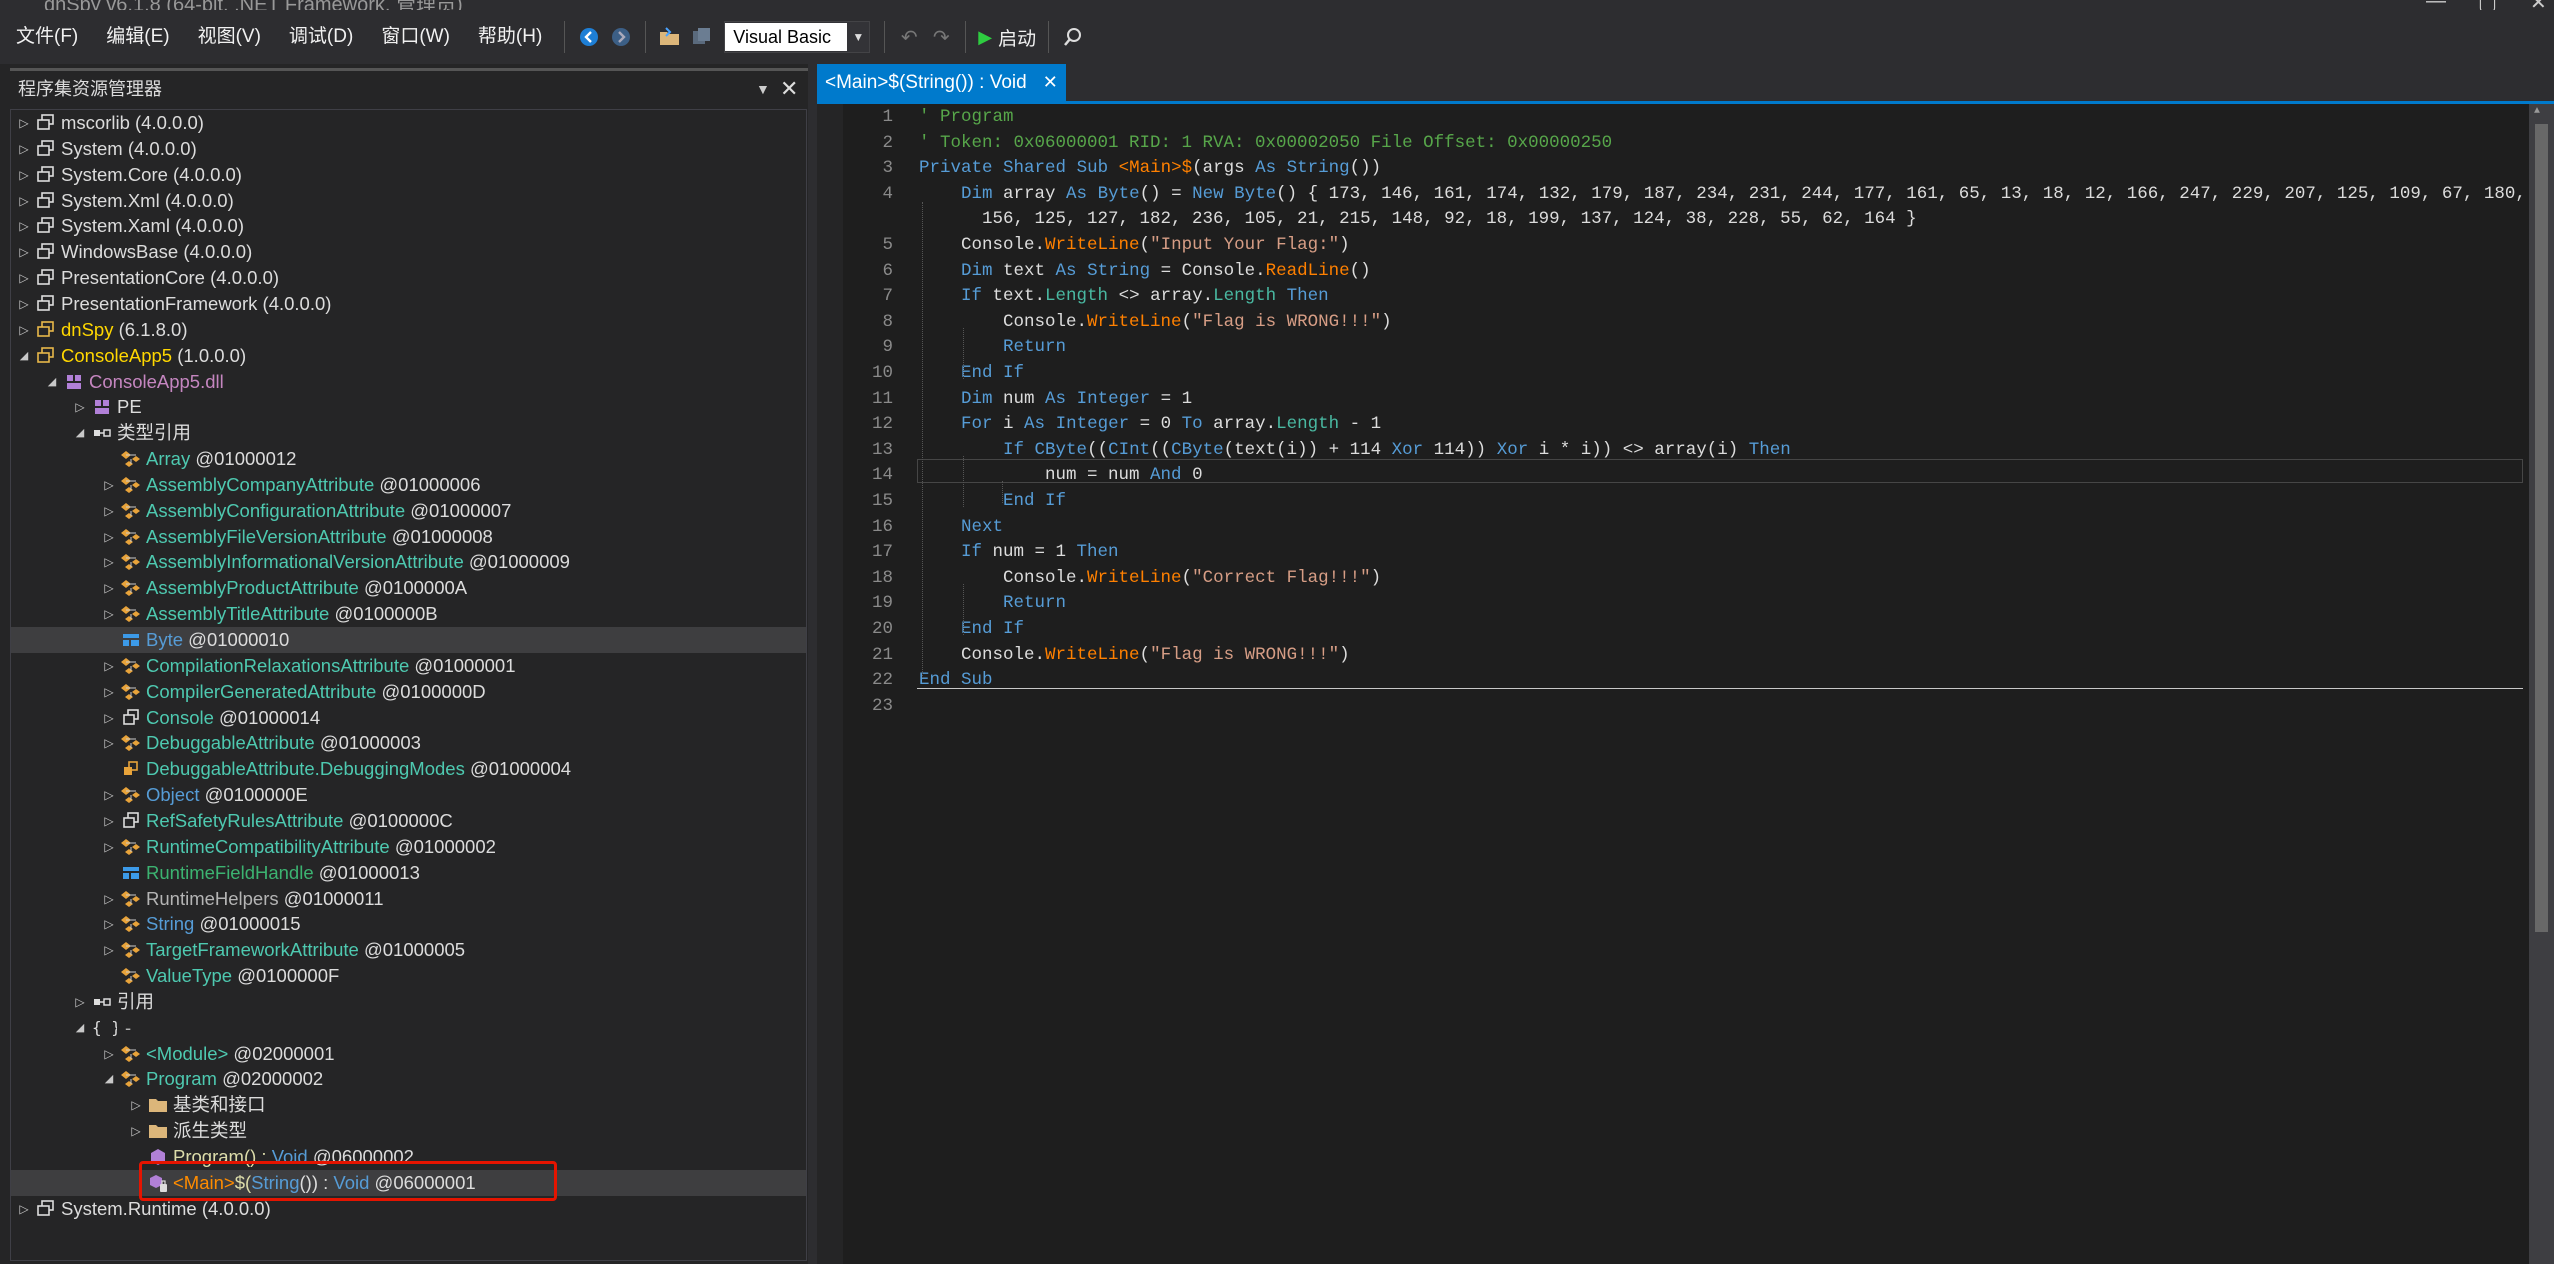 The image size is (2554, 1264). I want to click on tree-item: ▷ TargetFrameworkAttribute @01000005, so click(408, 950).